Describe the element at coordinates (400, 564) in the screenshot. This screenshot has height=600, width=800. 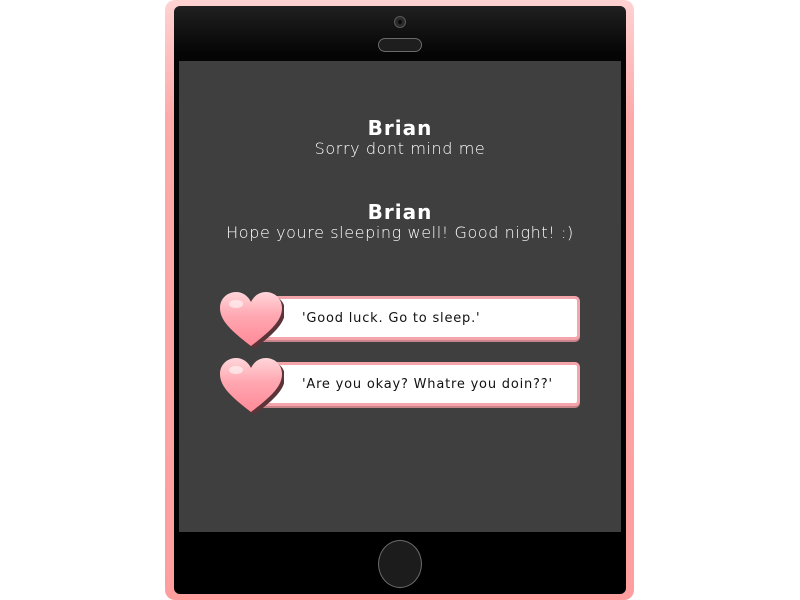
I see `home-button` at that location.